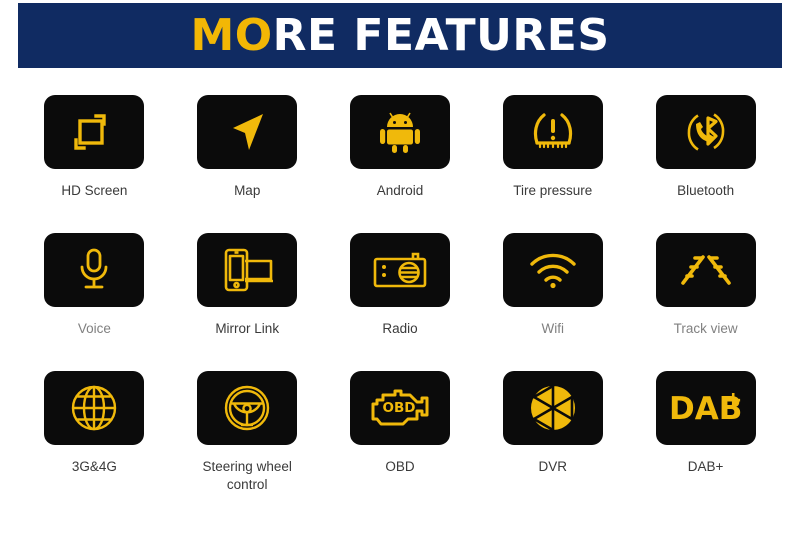 This screenshot has height=546, width=800. Describe the element at coordinates (247, 328) in the screenshot. I see `feature-label: Mirror Link` at that location.